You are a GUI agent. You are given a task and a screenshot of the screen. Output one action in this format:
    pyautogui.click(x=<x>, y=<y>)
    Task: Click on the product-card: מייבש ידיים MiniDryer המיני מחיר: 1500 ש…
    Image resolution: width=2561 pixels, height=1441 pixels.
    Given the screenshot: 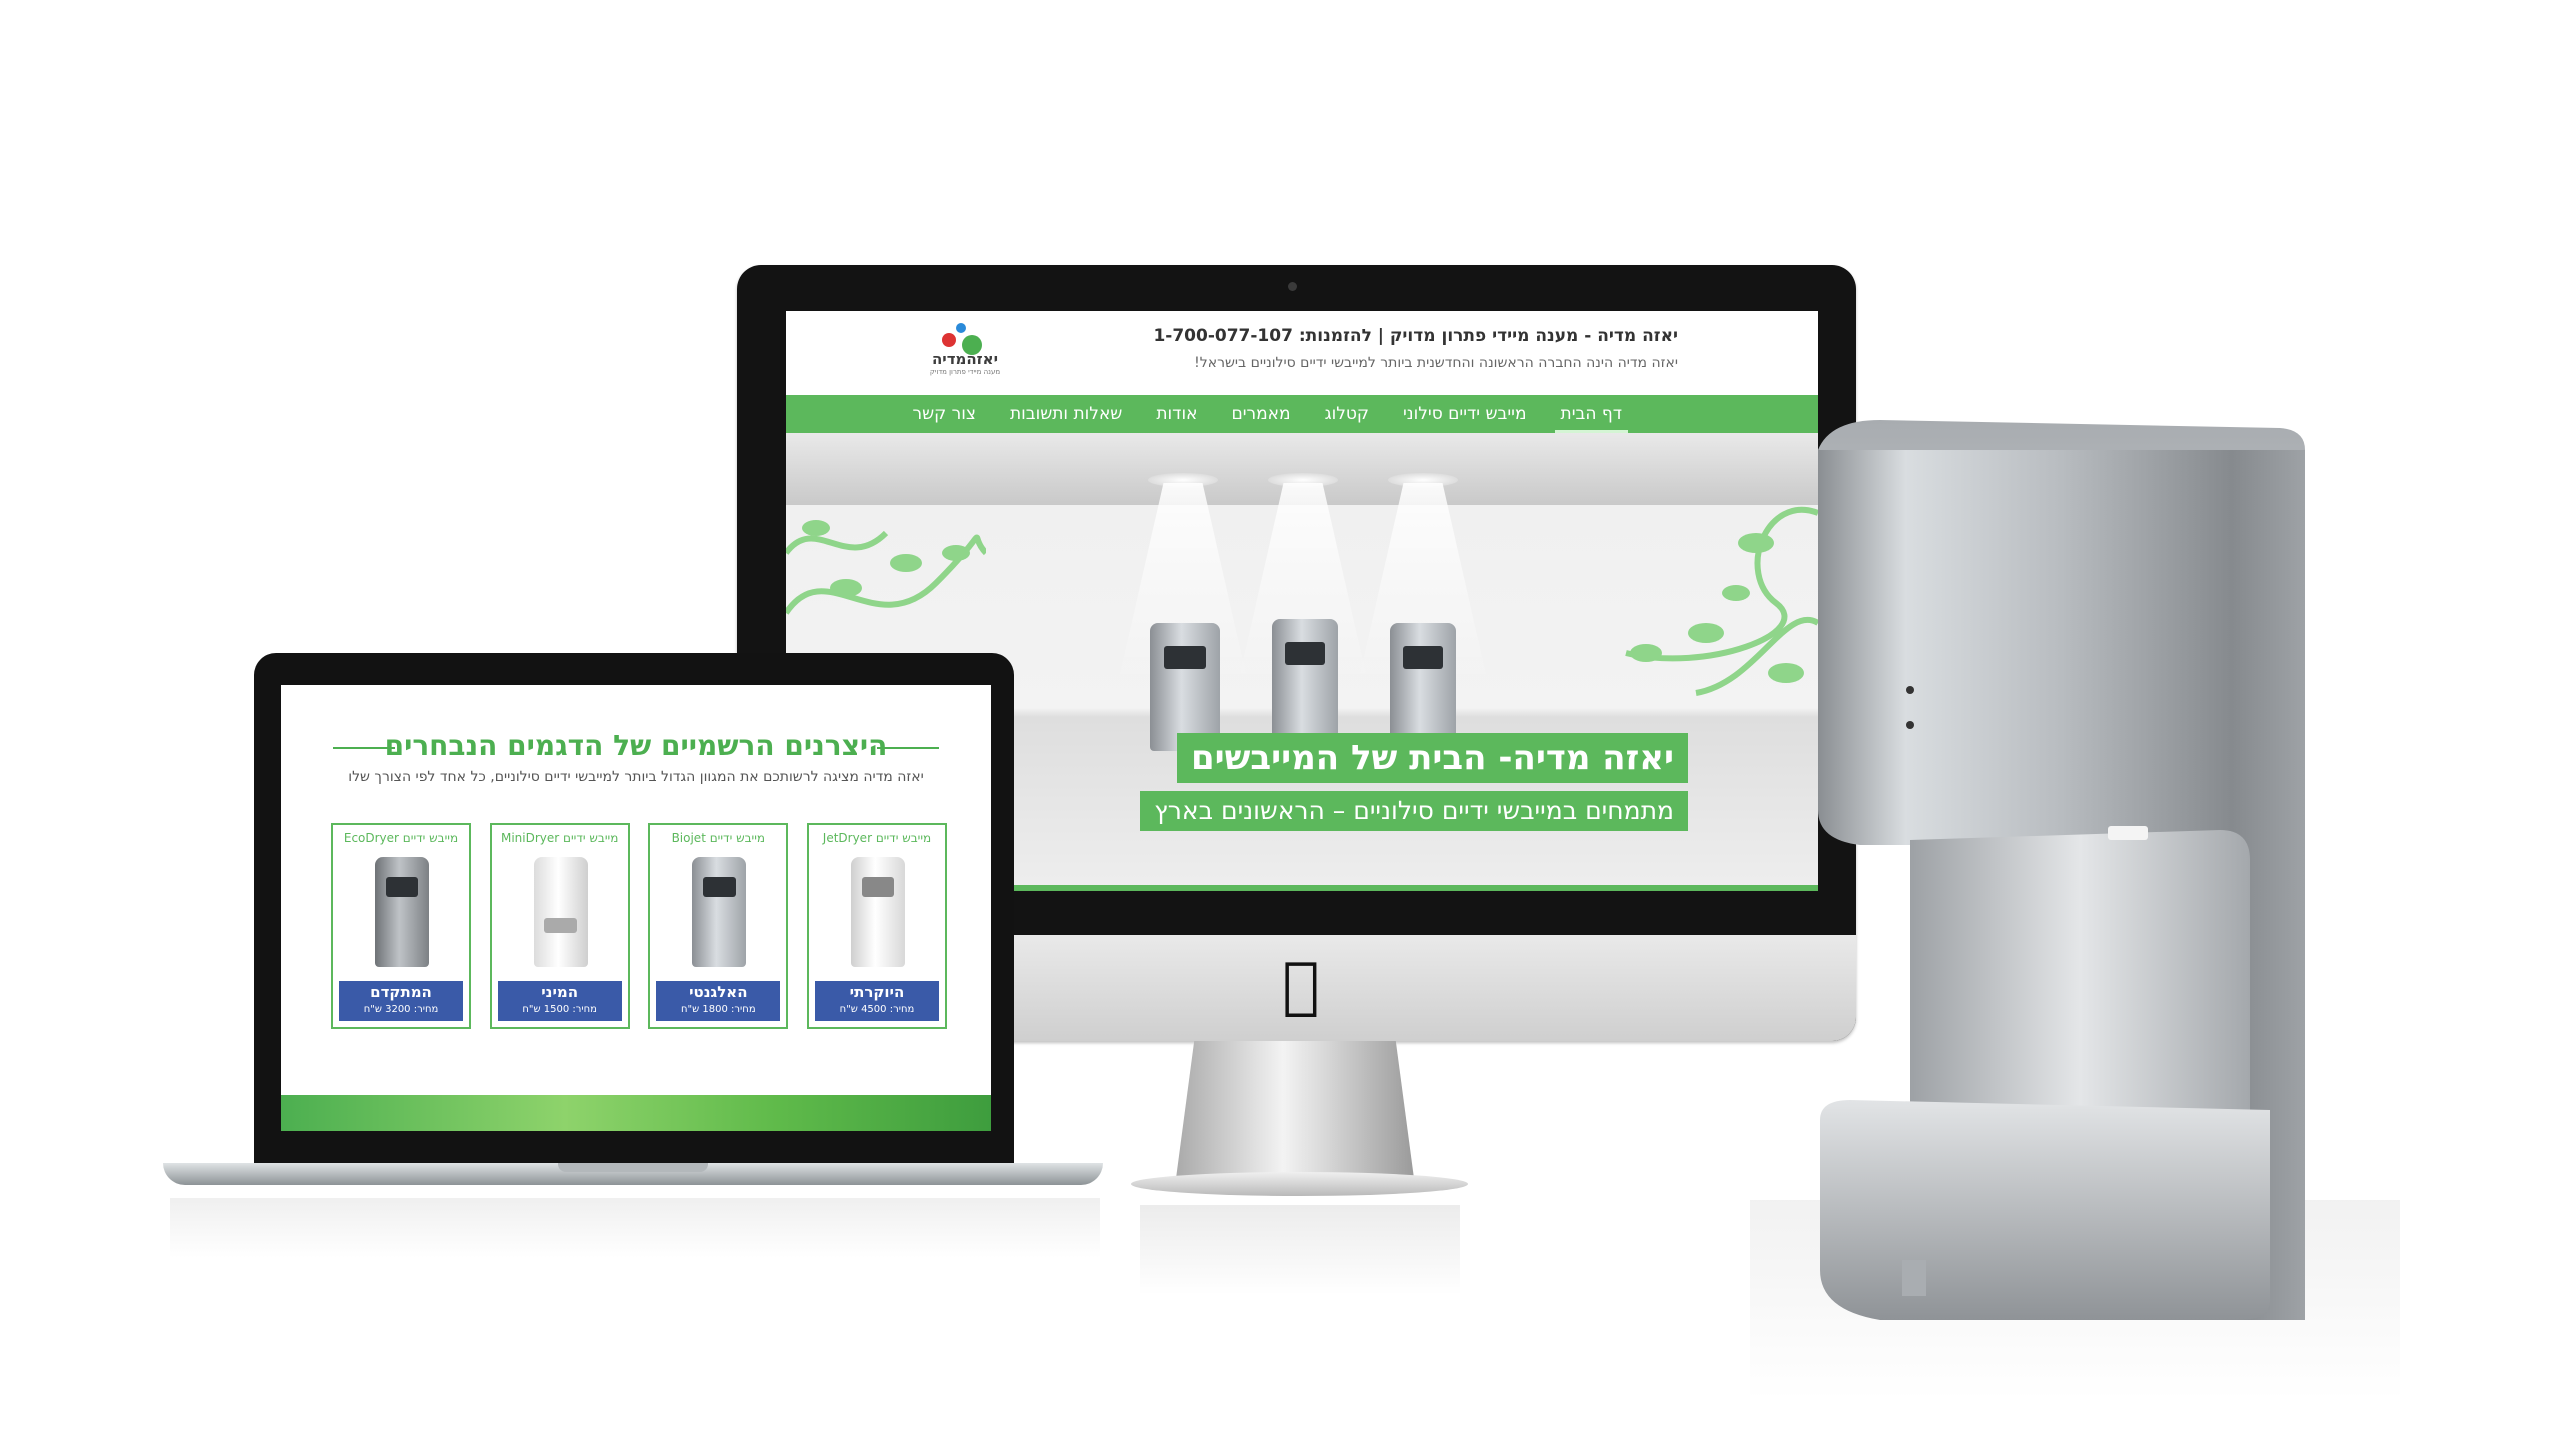 What is the action you would take?
    pyautogui.click(x=559, y=926)
    